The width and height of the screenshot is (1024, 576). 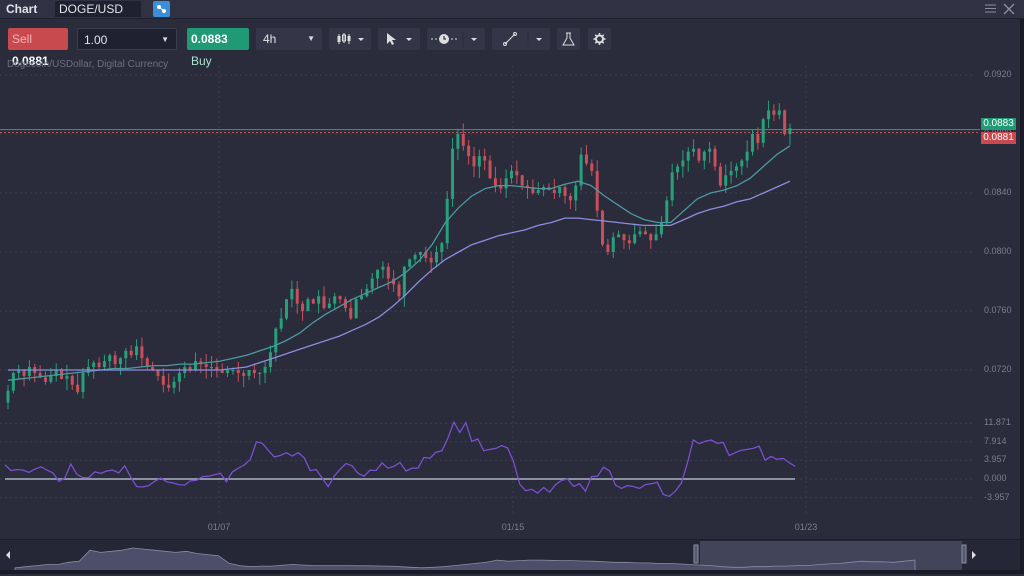 What do you see at coordinates (998, 124) in the screenshot?
I see `ask-price-tag: 0.0883` at bounding box center [998, 124].